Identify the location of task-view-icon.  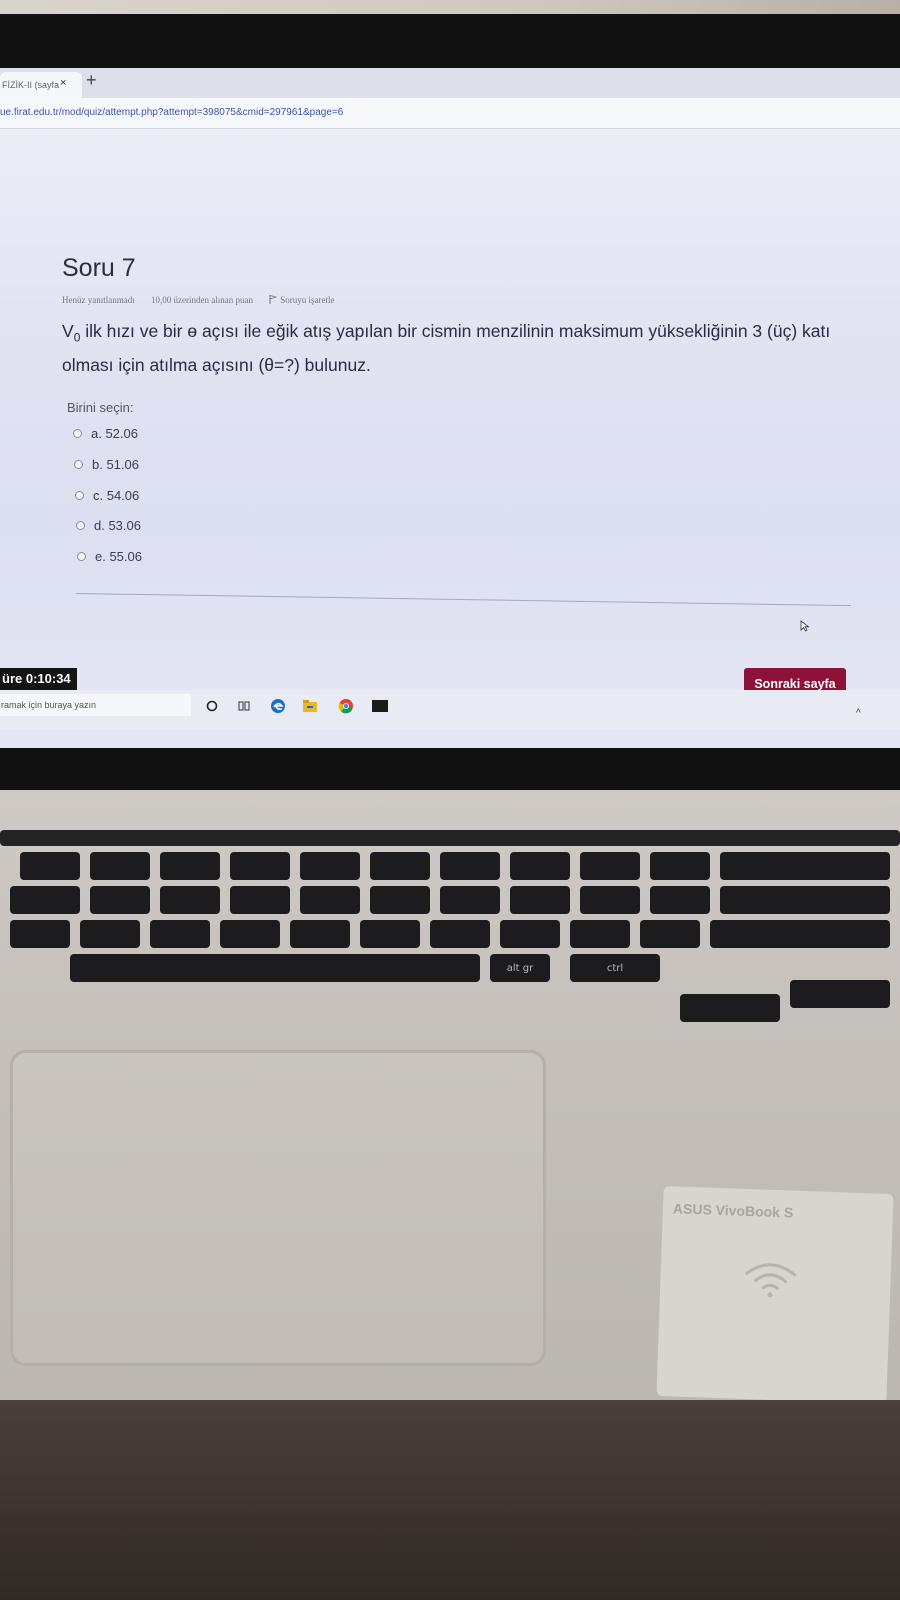
(244, 706).